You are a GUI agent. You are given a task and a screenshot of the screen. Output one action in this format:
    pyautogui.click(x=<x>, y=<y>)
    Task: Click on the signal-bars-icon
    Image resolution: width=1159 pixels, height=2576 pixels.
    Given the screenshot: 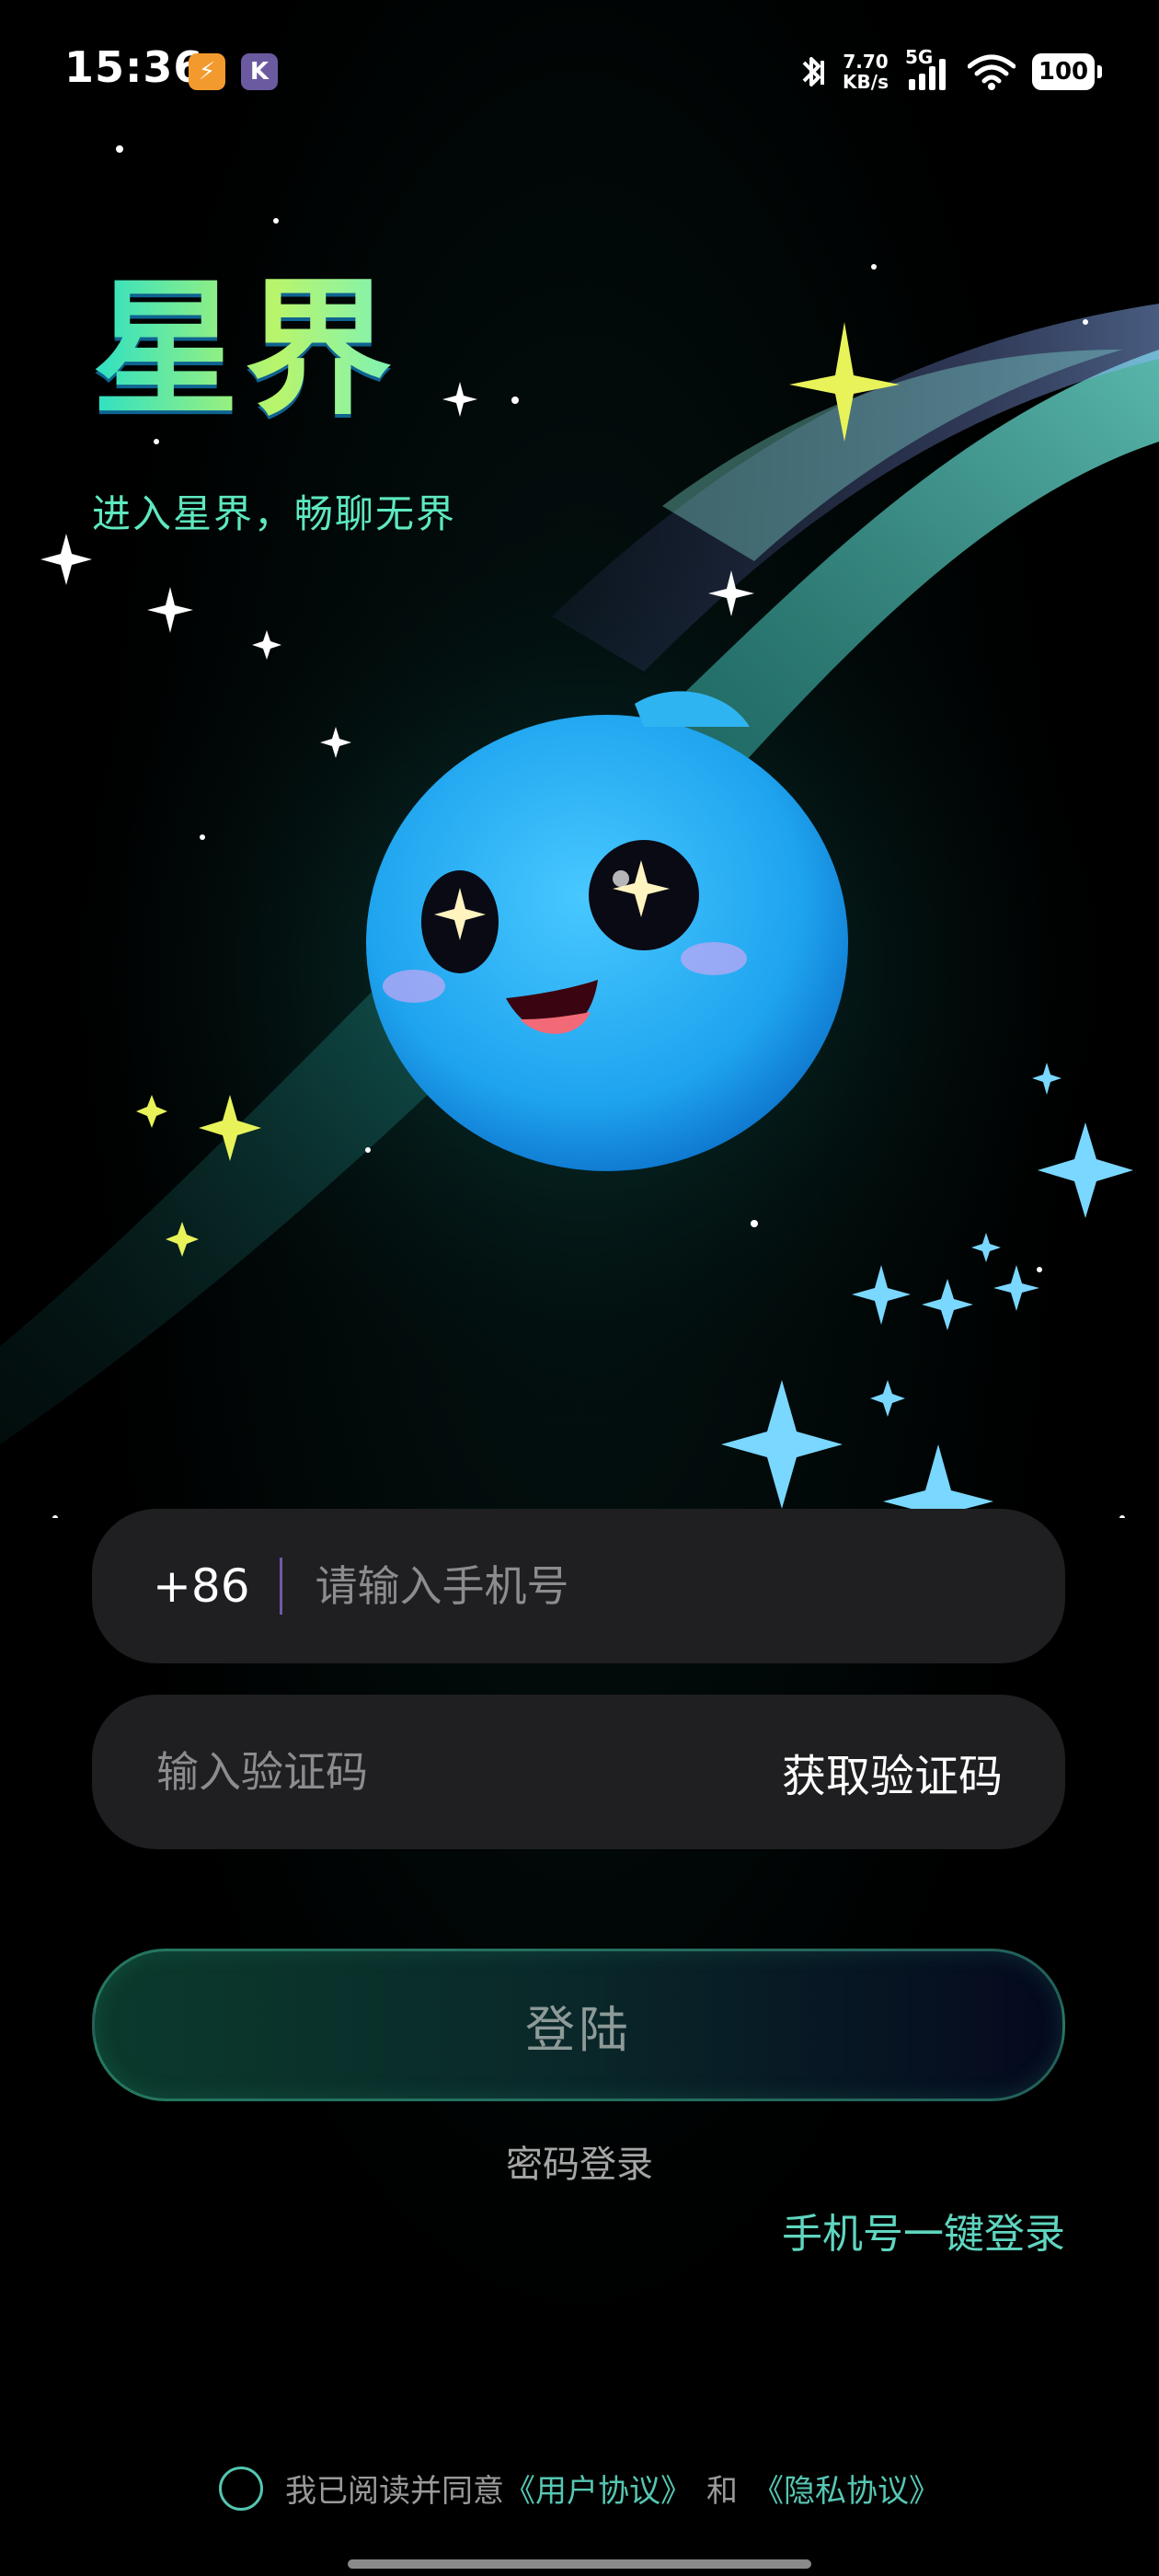 What is the action you would take?
    pyautogui.click(x=927, y=74)
    